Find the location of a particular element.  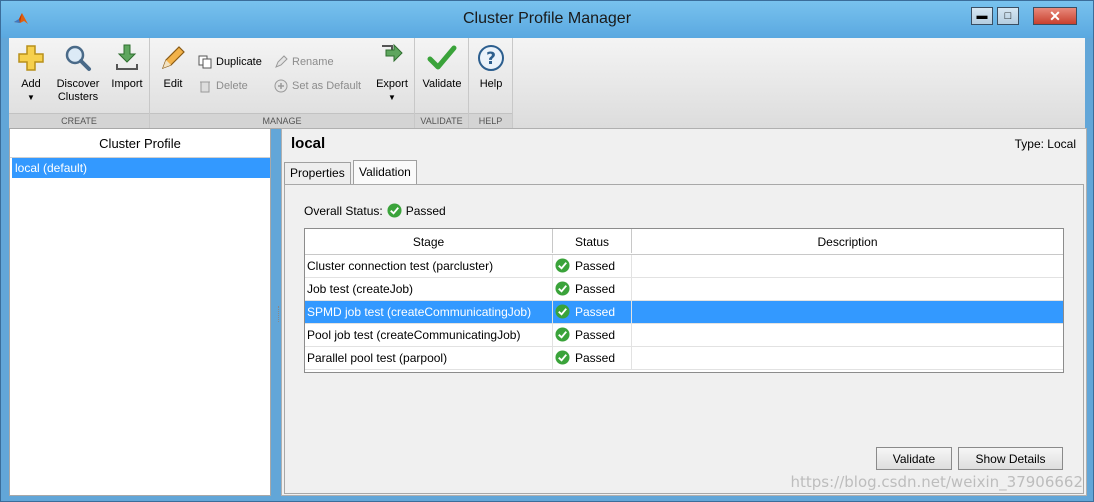

column-header-status: Status is located at coordinates (592, 241).